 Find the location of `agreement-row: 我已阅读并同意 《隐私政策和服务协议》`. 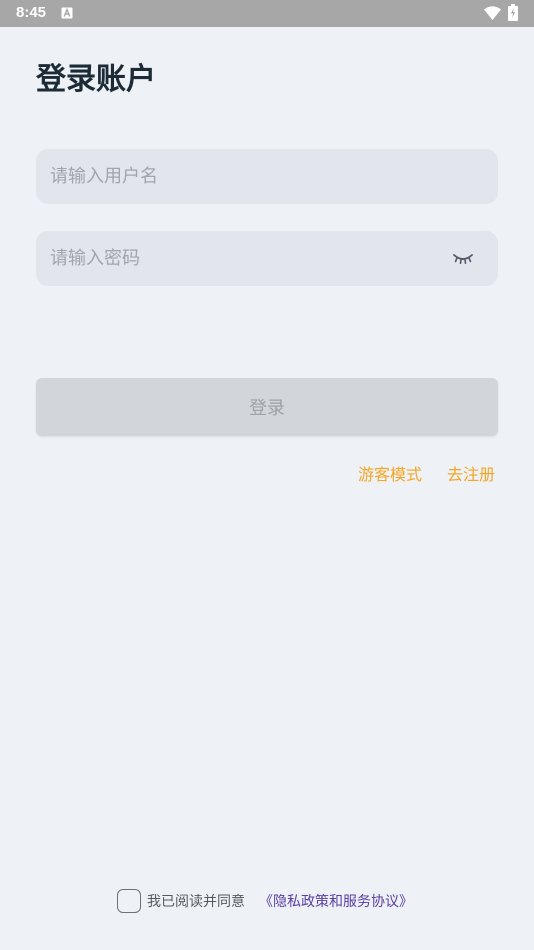

agreement-row: 我已阅读并同意 《隐私政策和服务协议》 is located at coordinates (265, 901).